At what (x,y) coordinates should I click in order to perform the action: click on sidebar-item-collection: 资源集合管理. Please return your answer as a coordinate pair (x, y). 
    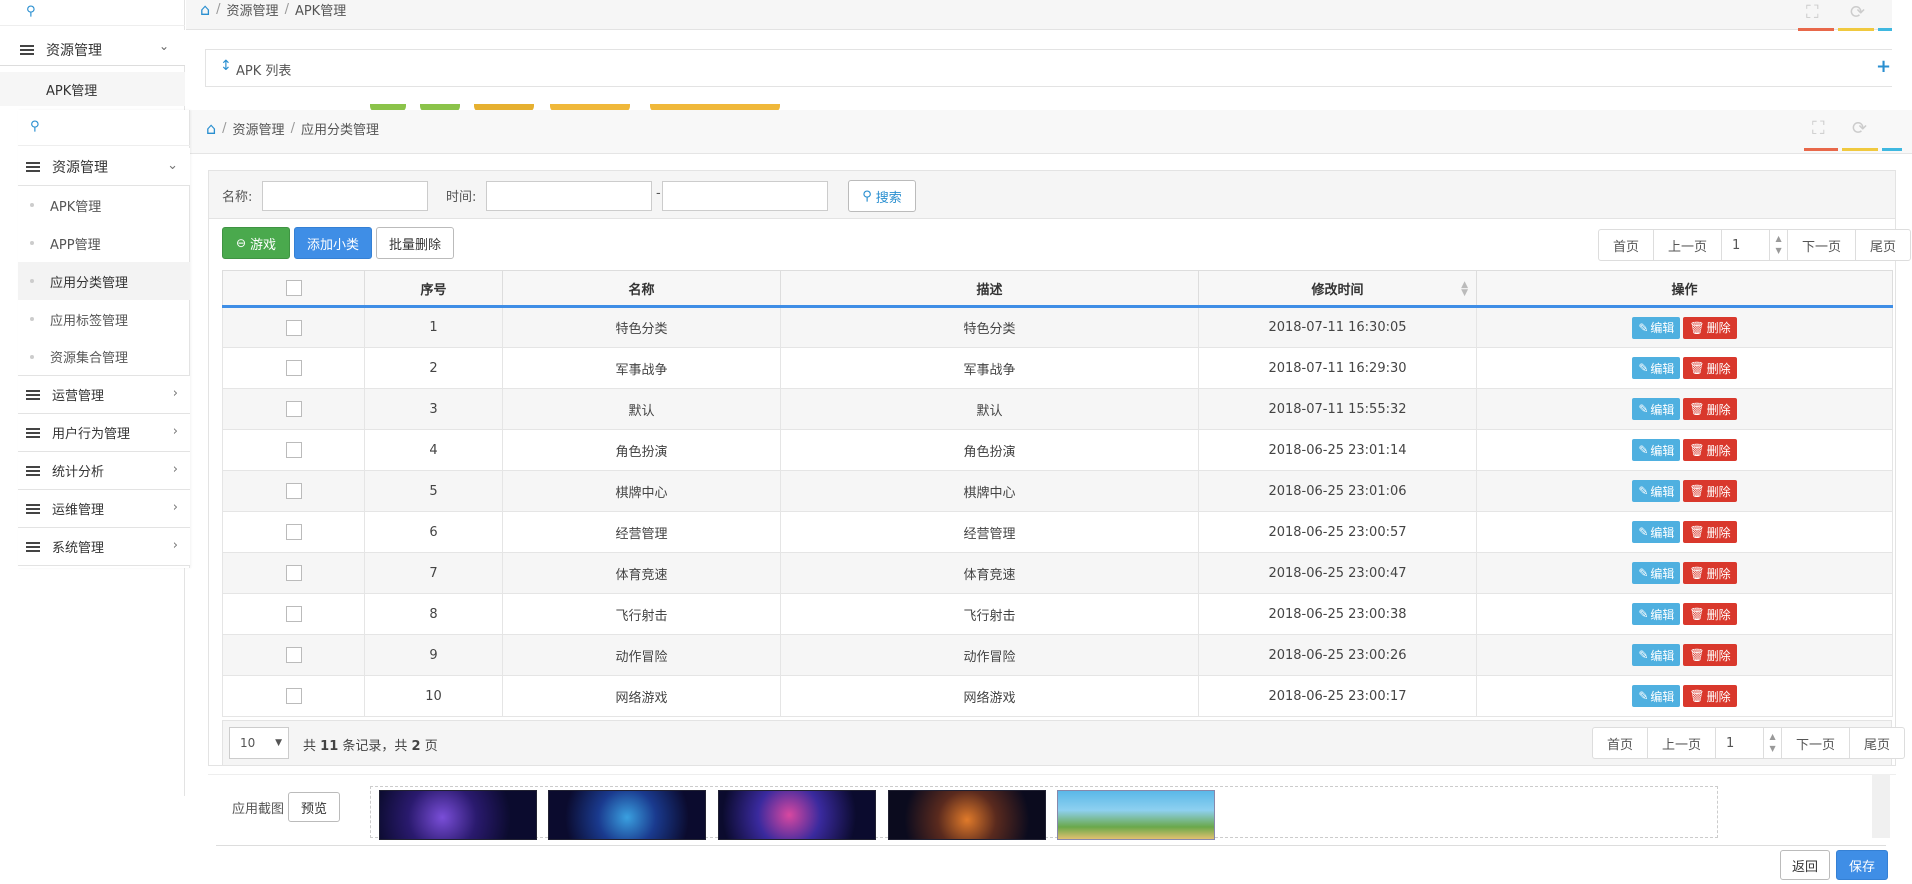
    Looking at the image, I should click on (104, 357).